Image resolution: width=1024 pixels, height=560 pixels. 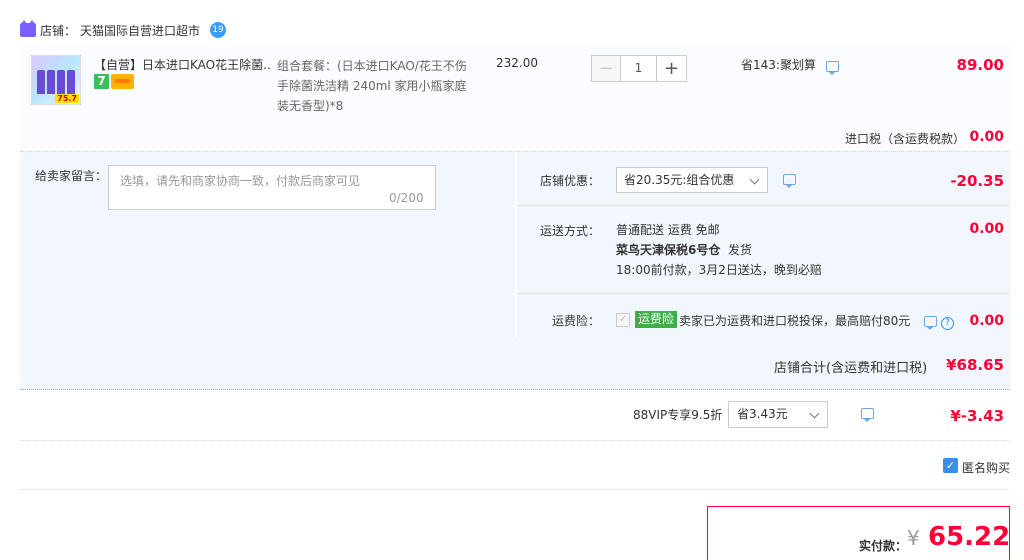 I want to click on coupon-info-icon, so click(x=789, y=181).